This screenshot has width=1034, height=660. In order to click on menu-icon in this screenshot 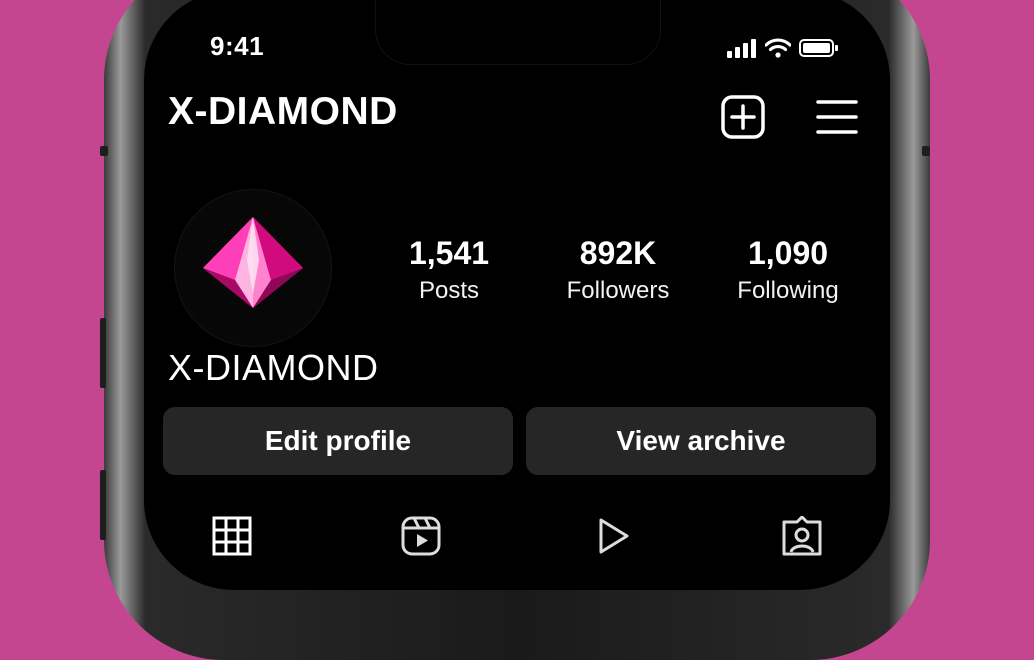, I will do `click(837, 117)`.